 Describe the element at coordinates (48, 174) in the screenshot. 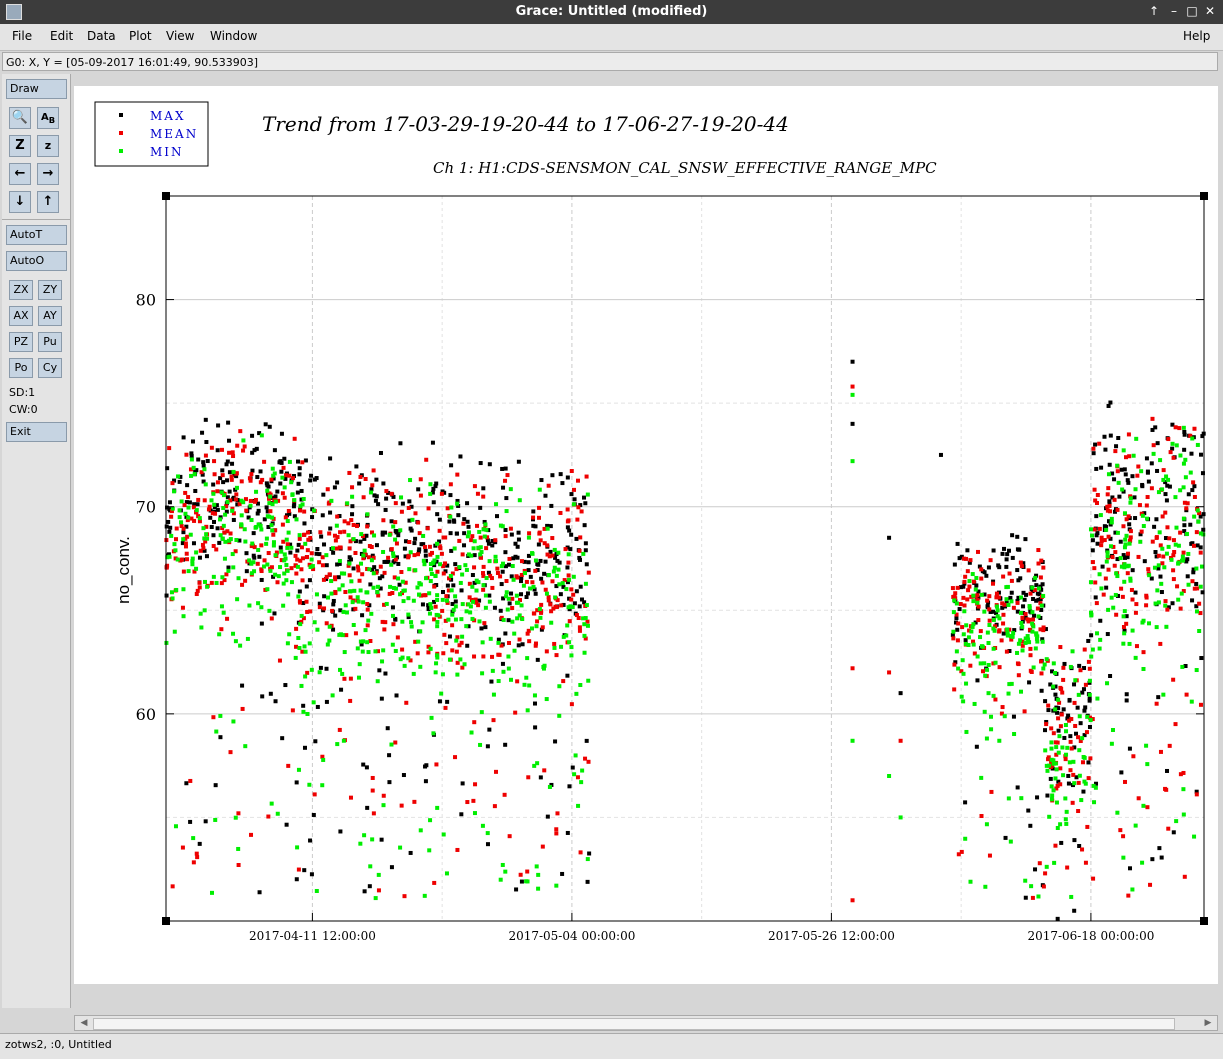

I see `arrow-right-icon: →` at that location.